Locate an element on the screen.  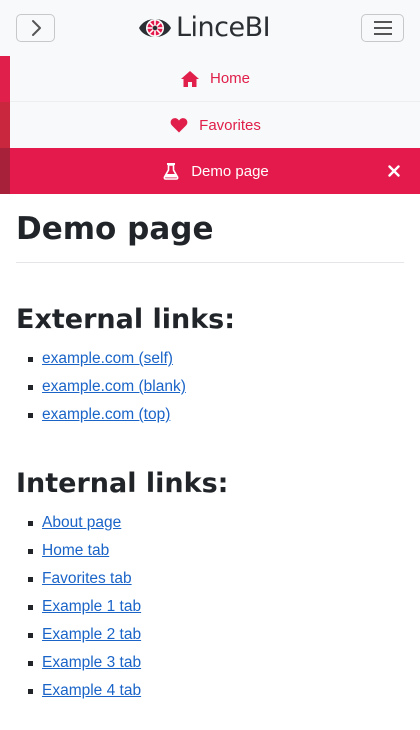
nav-item-label: Favorites is located at coordinates (230, 125).